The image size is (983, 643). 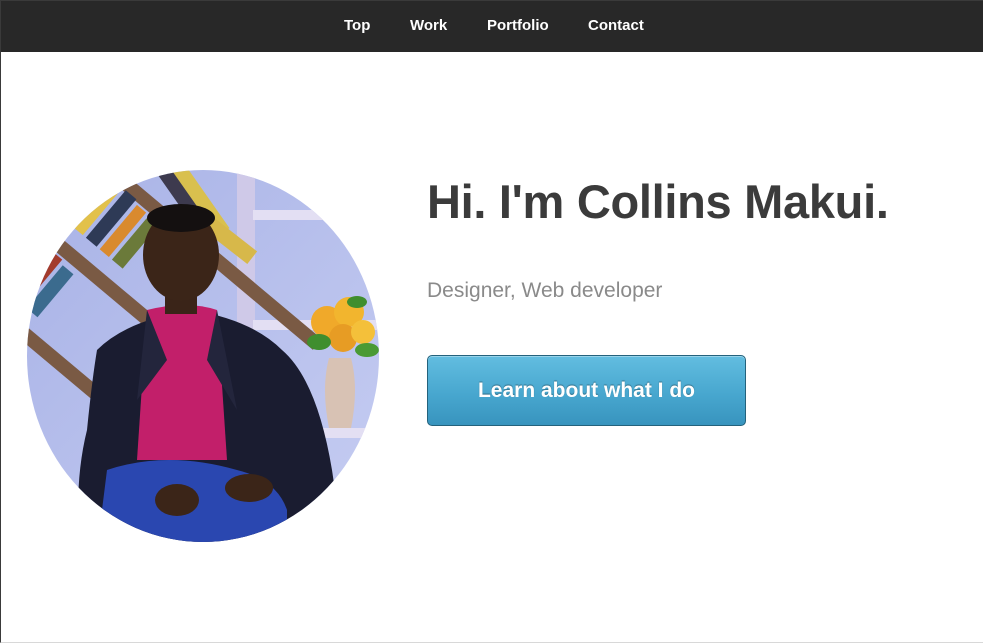 I want to click on headline-prefix: Hi. I'm, so click(x=502, y=201).